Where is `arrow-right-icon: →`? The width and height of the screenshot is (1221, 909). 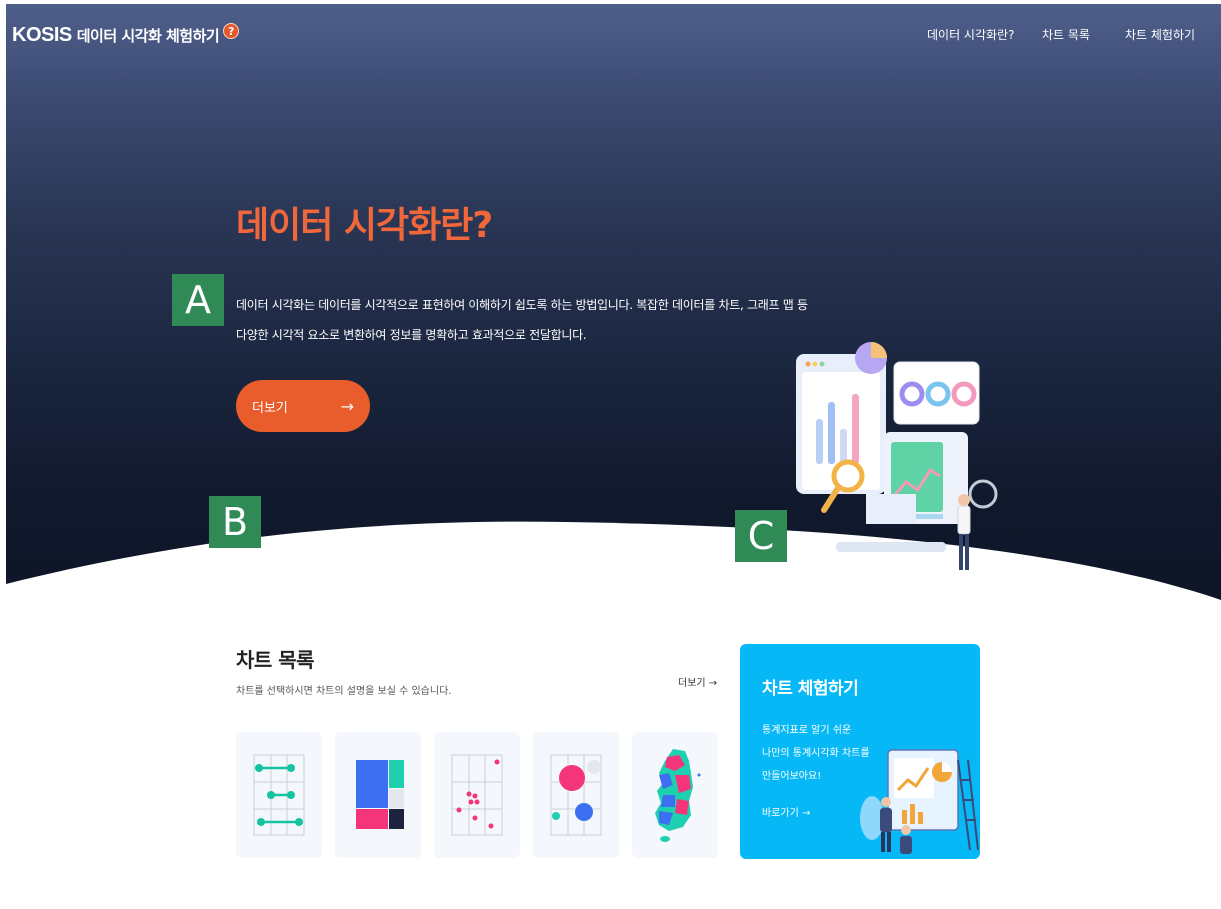
arrow-right-icon: → is located at coordinates (347, 406).